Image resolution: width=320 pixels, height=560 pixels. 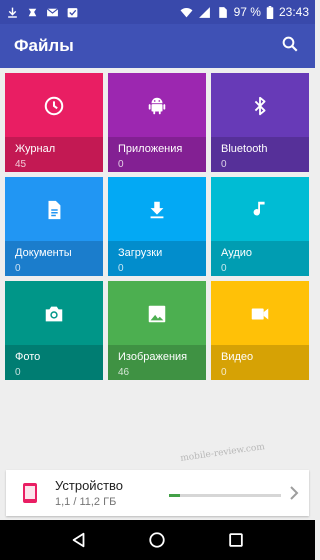 What do you see at coordinates (52, 12) in the screenshot?
I see `gmail-icon` at bounding box center [52, 12].